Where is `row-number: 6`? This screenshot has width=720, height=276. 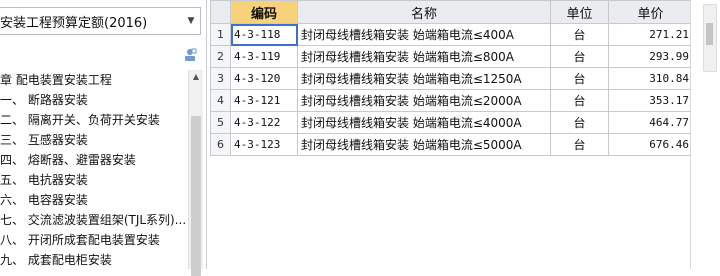
row-number: 6 is located at coordinates (220, 144).